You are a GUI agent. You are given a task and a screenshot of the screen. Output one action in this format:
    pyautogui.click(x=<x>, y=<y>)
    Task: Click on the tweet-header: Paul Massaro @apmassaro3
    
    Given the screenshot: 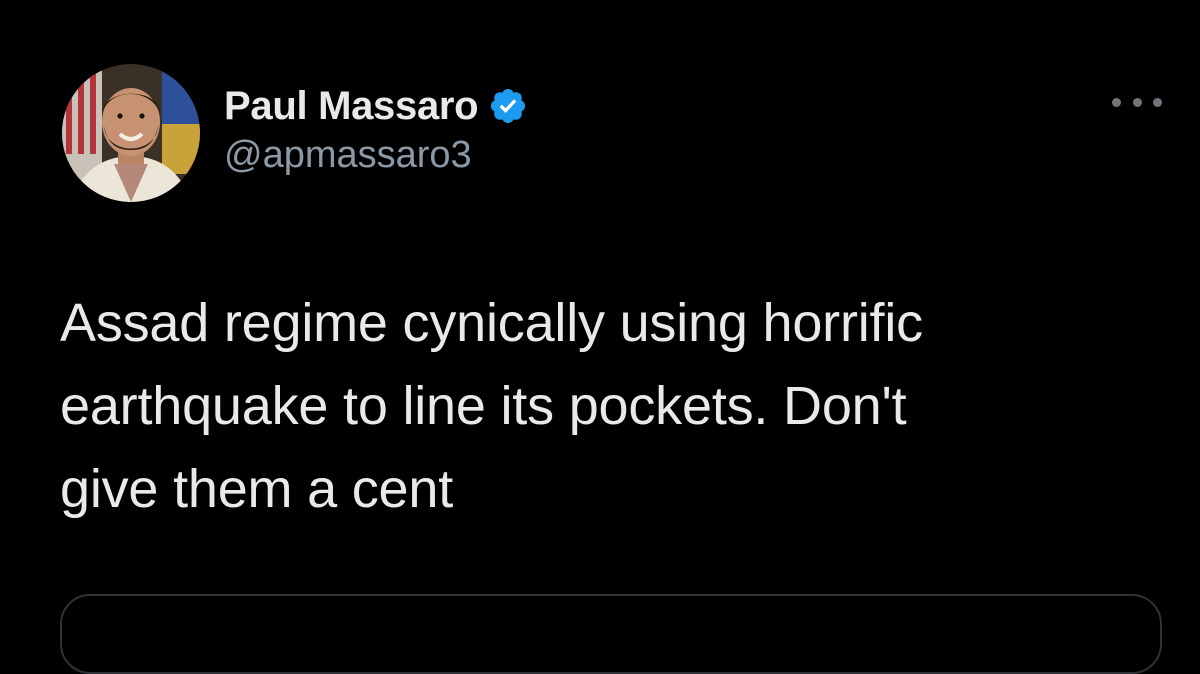 What is the action you would take?
    pyautogui.click(x=295, y=134)
    